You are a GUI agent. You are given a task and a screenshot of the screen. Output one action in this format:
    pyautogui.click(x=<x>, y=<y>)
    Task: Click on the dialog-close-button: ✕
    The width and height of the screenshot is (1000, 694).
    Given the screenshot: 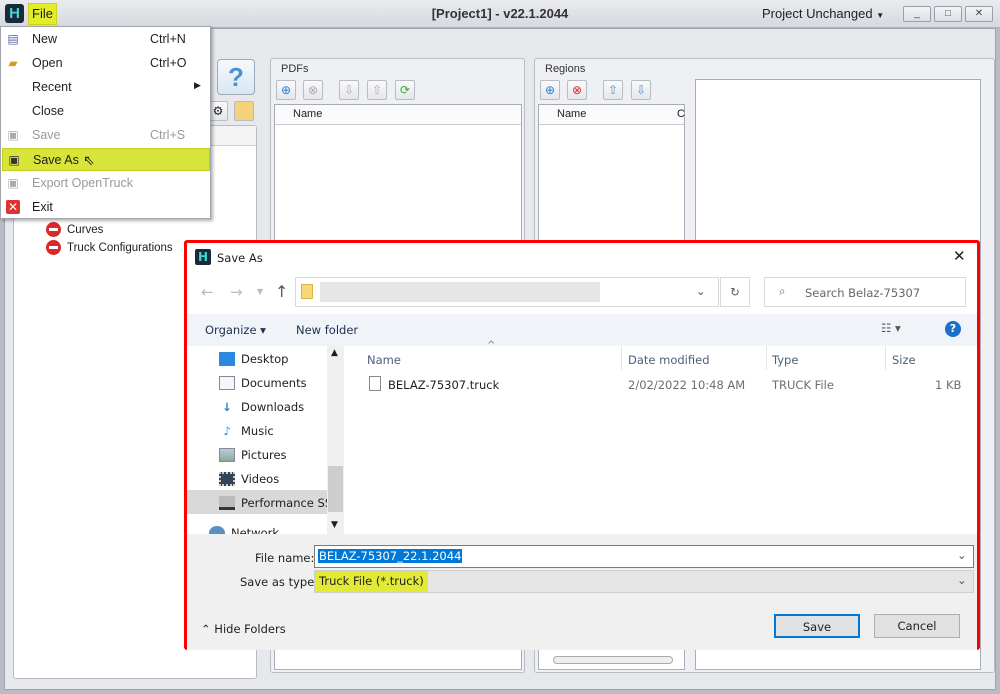 What is the action you would take?
    pyautogui.click(x=959, y=256)
    